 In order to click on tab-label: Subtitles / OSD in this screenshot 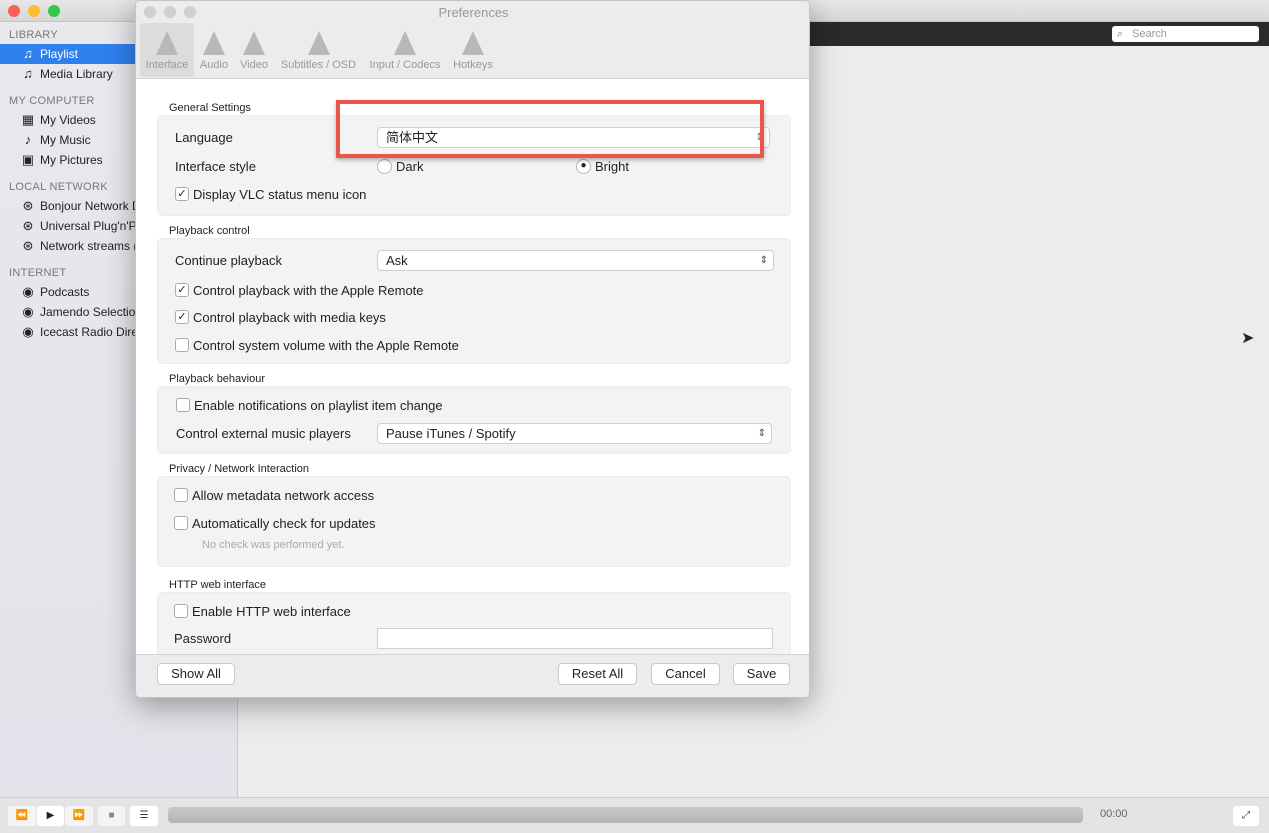, I will do `click(318, 65)`.